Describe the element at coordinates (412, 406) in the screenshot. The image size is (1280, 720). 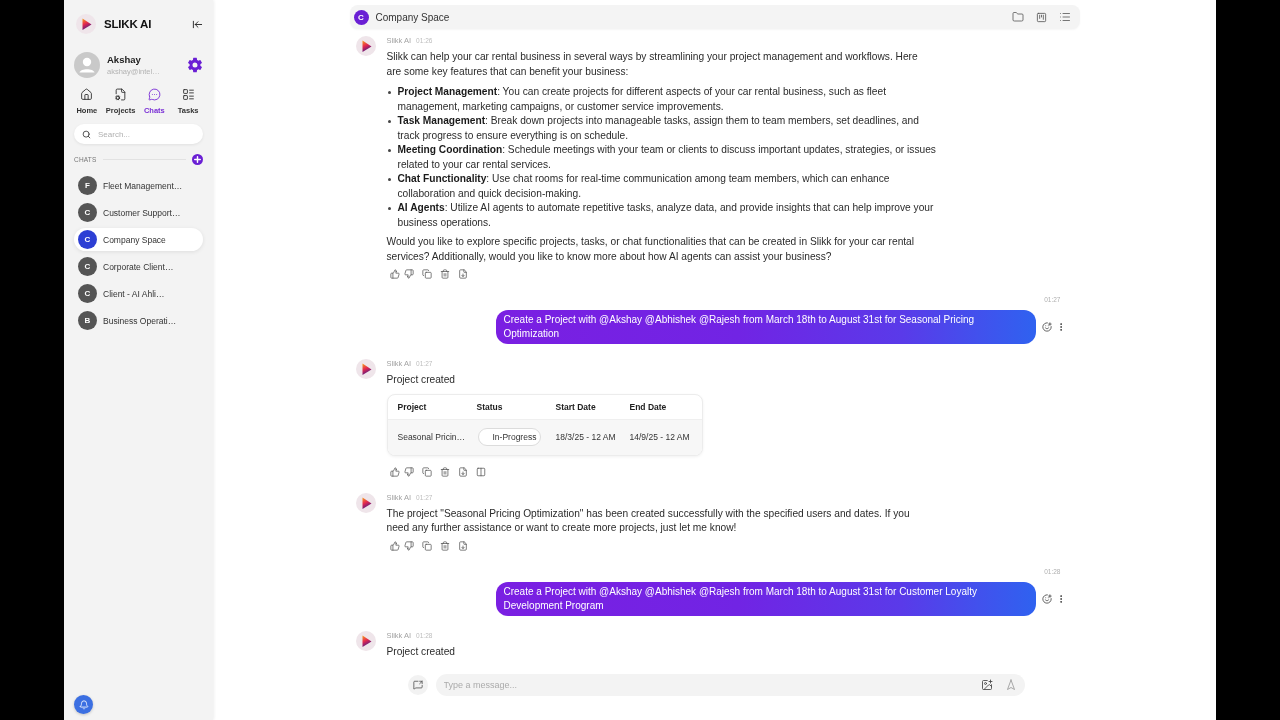
I see `column-header: Project` at that location.